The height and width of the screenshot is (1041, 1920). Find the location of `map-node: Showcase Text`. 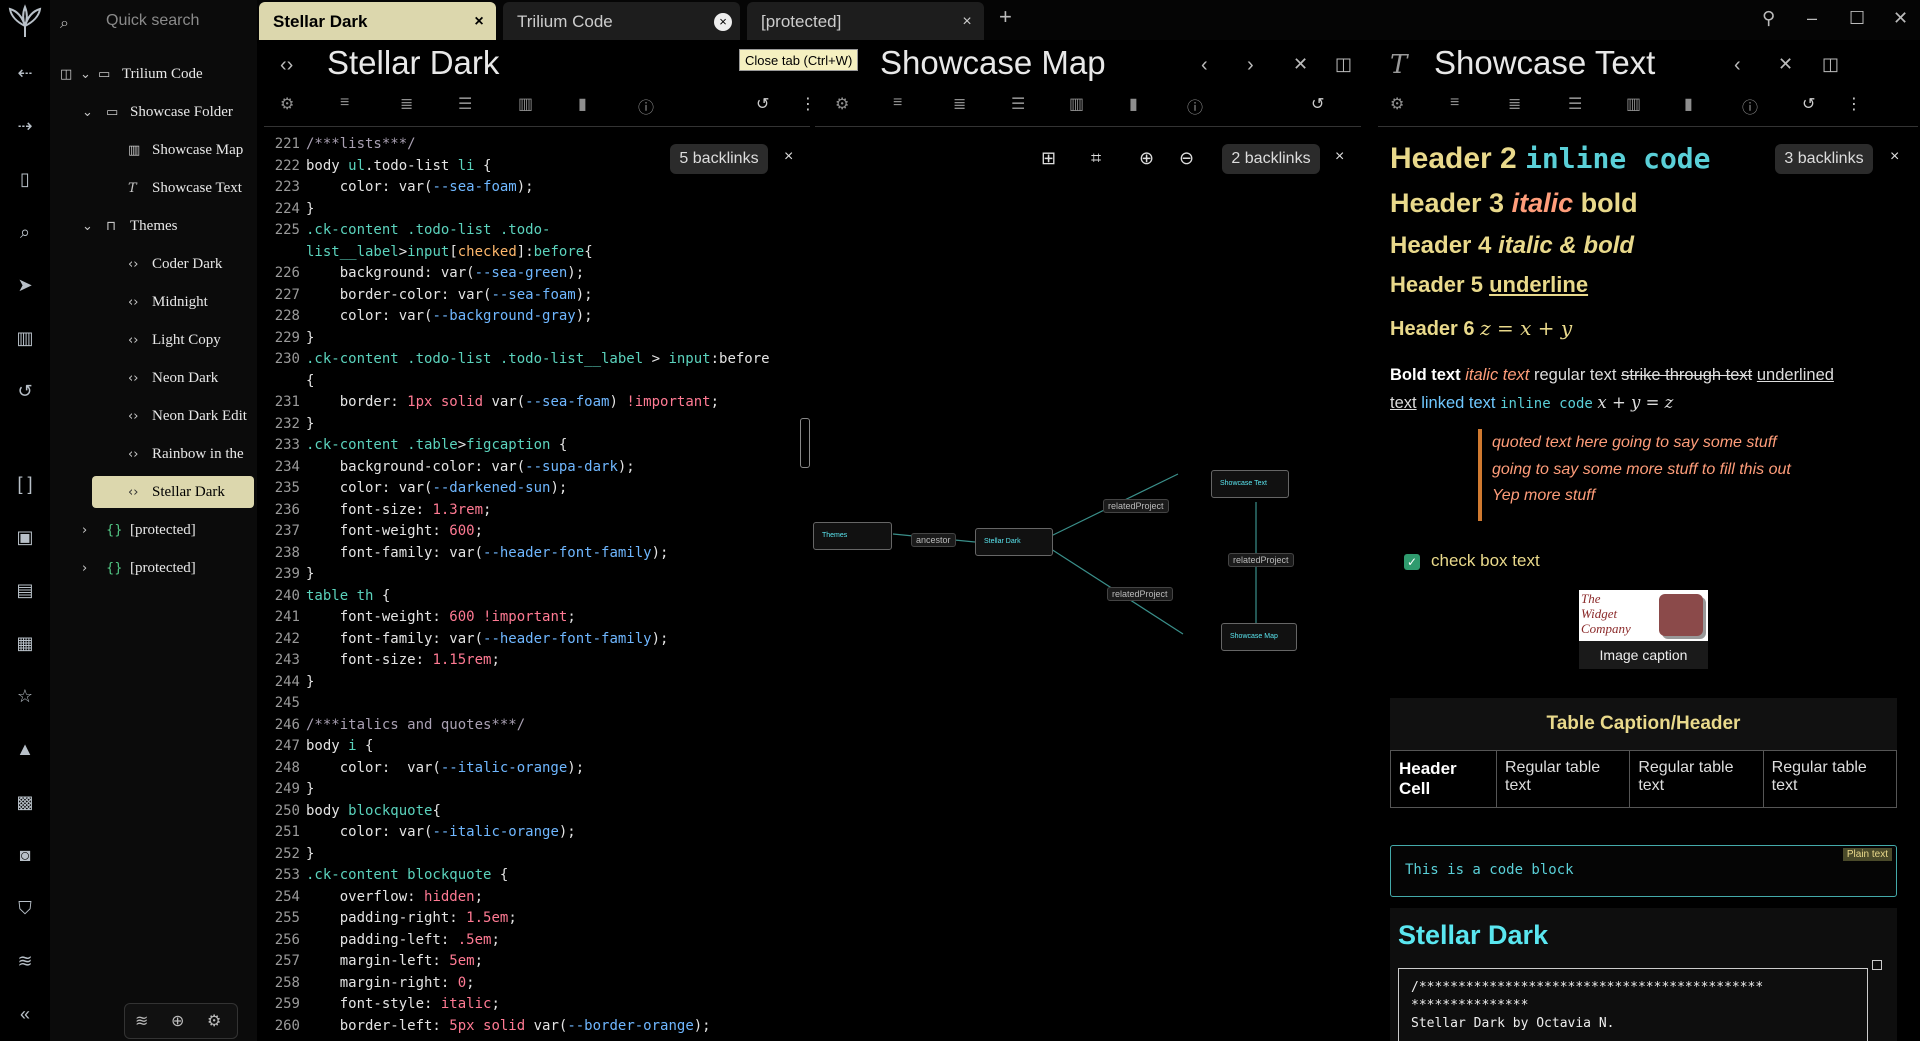

map-node: Showcase Text is located at coordinates (1250, 484).